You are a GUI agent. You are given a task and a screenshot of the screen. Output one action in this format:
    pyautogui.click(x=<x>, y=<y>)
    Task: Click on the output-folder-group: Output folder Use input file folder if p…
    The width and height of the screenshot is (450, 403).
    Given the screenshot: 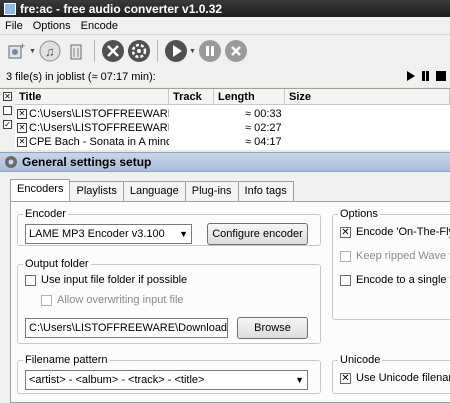 What is the action you would take?
    pyautogui.click(x=169, y=301)
    